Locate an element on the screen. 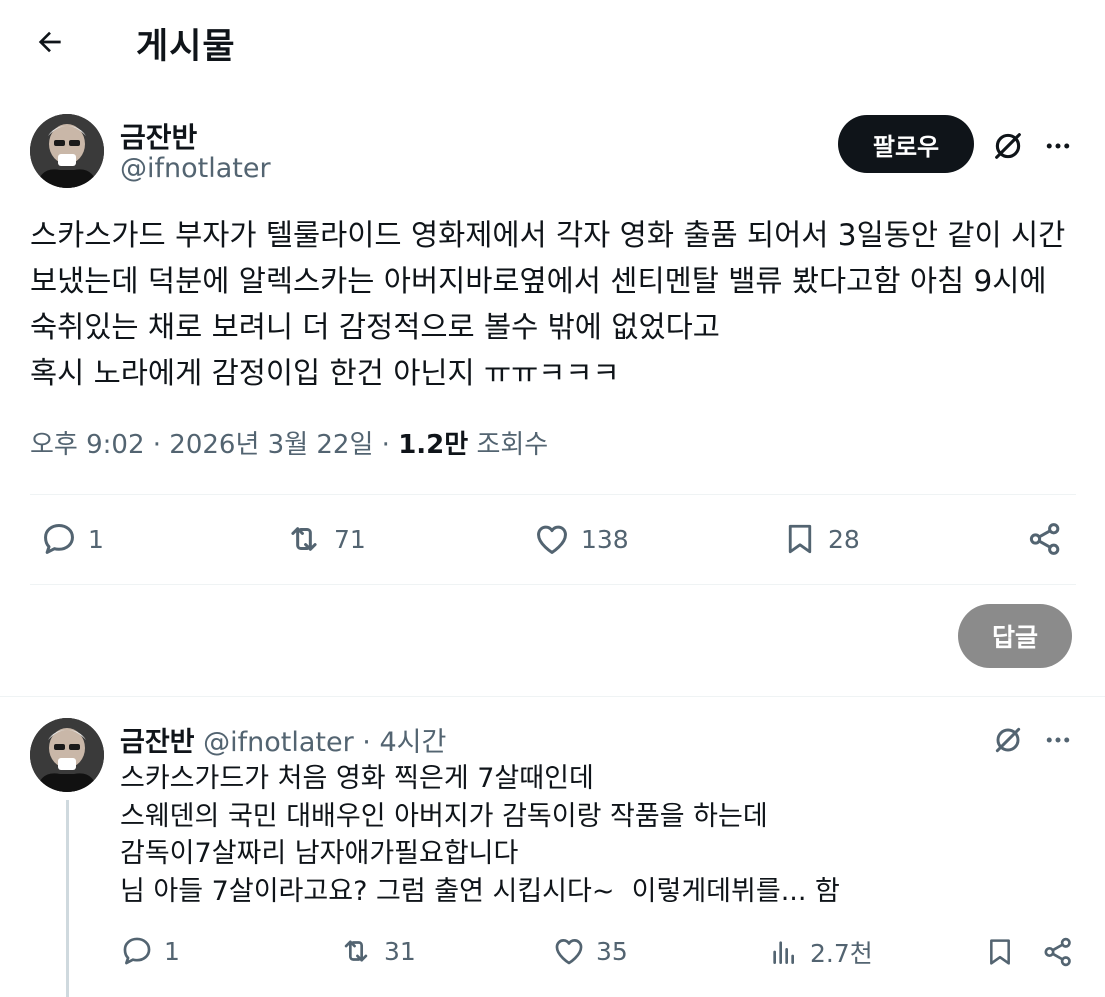  post-meta: 오후 9:02 · 2026년 3월 22일 · 1.2만 조회수 is located at coordinates (289, 445).